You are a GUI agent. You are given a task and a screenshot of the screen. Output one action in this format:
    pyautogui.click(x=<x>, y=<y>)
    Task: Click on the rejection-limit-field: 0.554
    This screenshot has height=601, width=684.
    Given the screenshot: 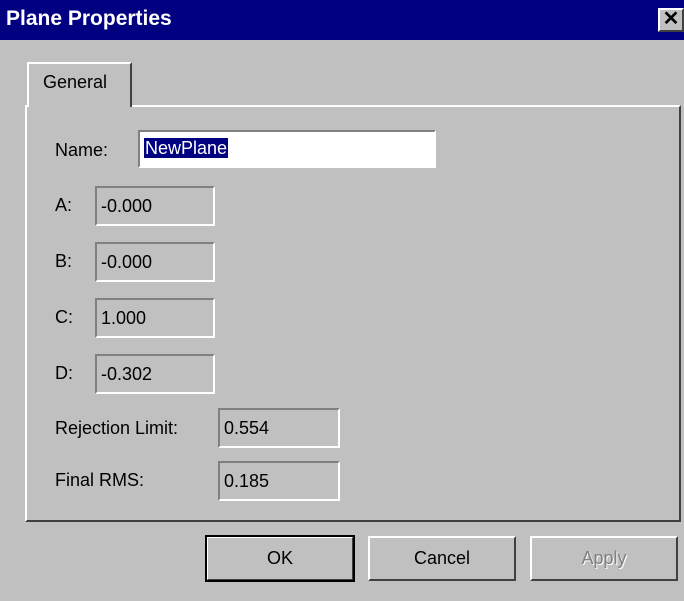 What is the action you would take?
    pyautogui.click(x=279, y=428)
    